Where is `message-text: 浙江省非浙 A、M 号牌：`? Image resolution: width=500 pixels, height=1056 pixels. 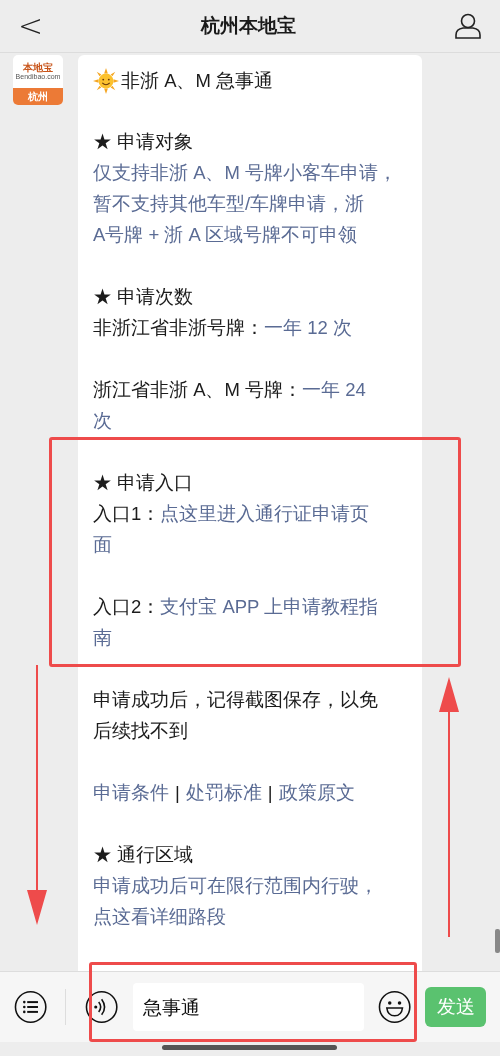
message-text: 浙江省非浙 A、M 号牌： is located at coordinates (198, 390).